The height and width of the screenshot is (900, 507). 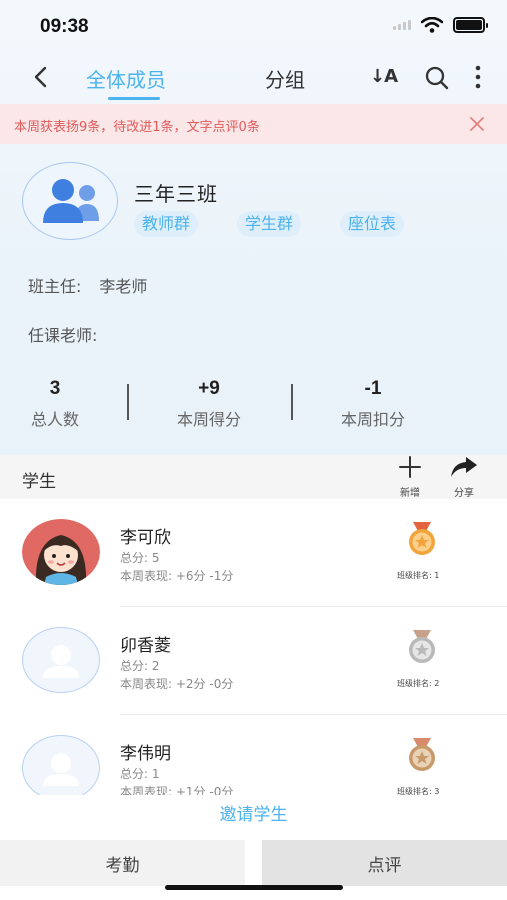 I want to click on student-group-chip: 学生群, so click(x=269, y=224).